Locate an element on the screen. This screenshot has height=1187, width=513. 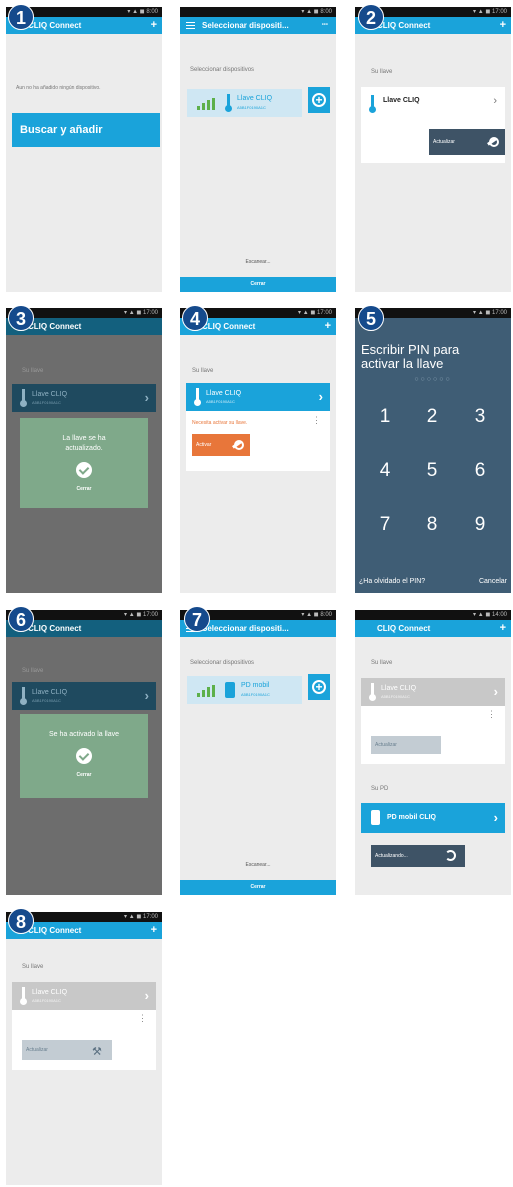
step-badge-2: 2 is located at coordinates (371, 17).